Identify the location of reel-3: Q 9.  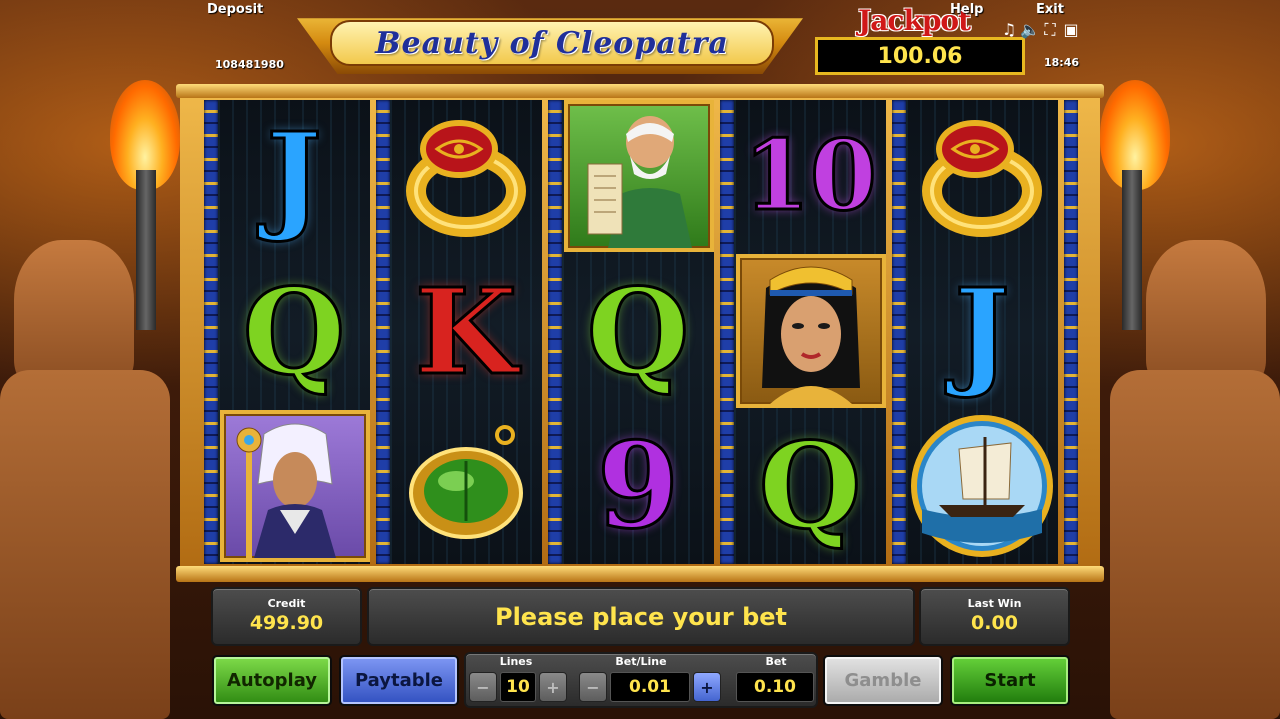
(638, 332).